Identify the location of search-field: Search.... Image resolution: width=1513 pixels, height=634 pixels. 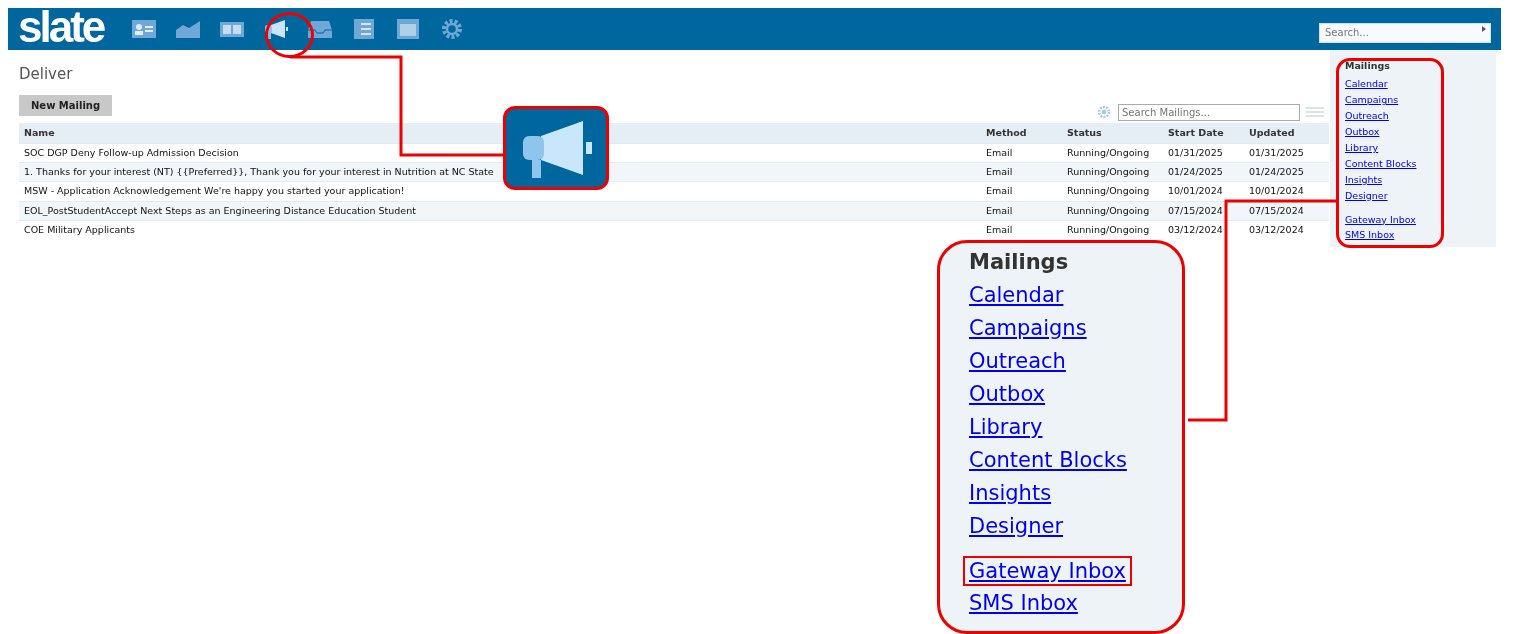
(1405, 32).